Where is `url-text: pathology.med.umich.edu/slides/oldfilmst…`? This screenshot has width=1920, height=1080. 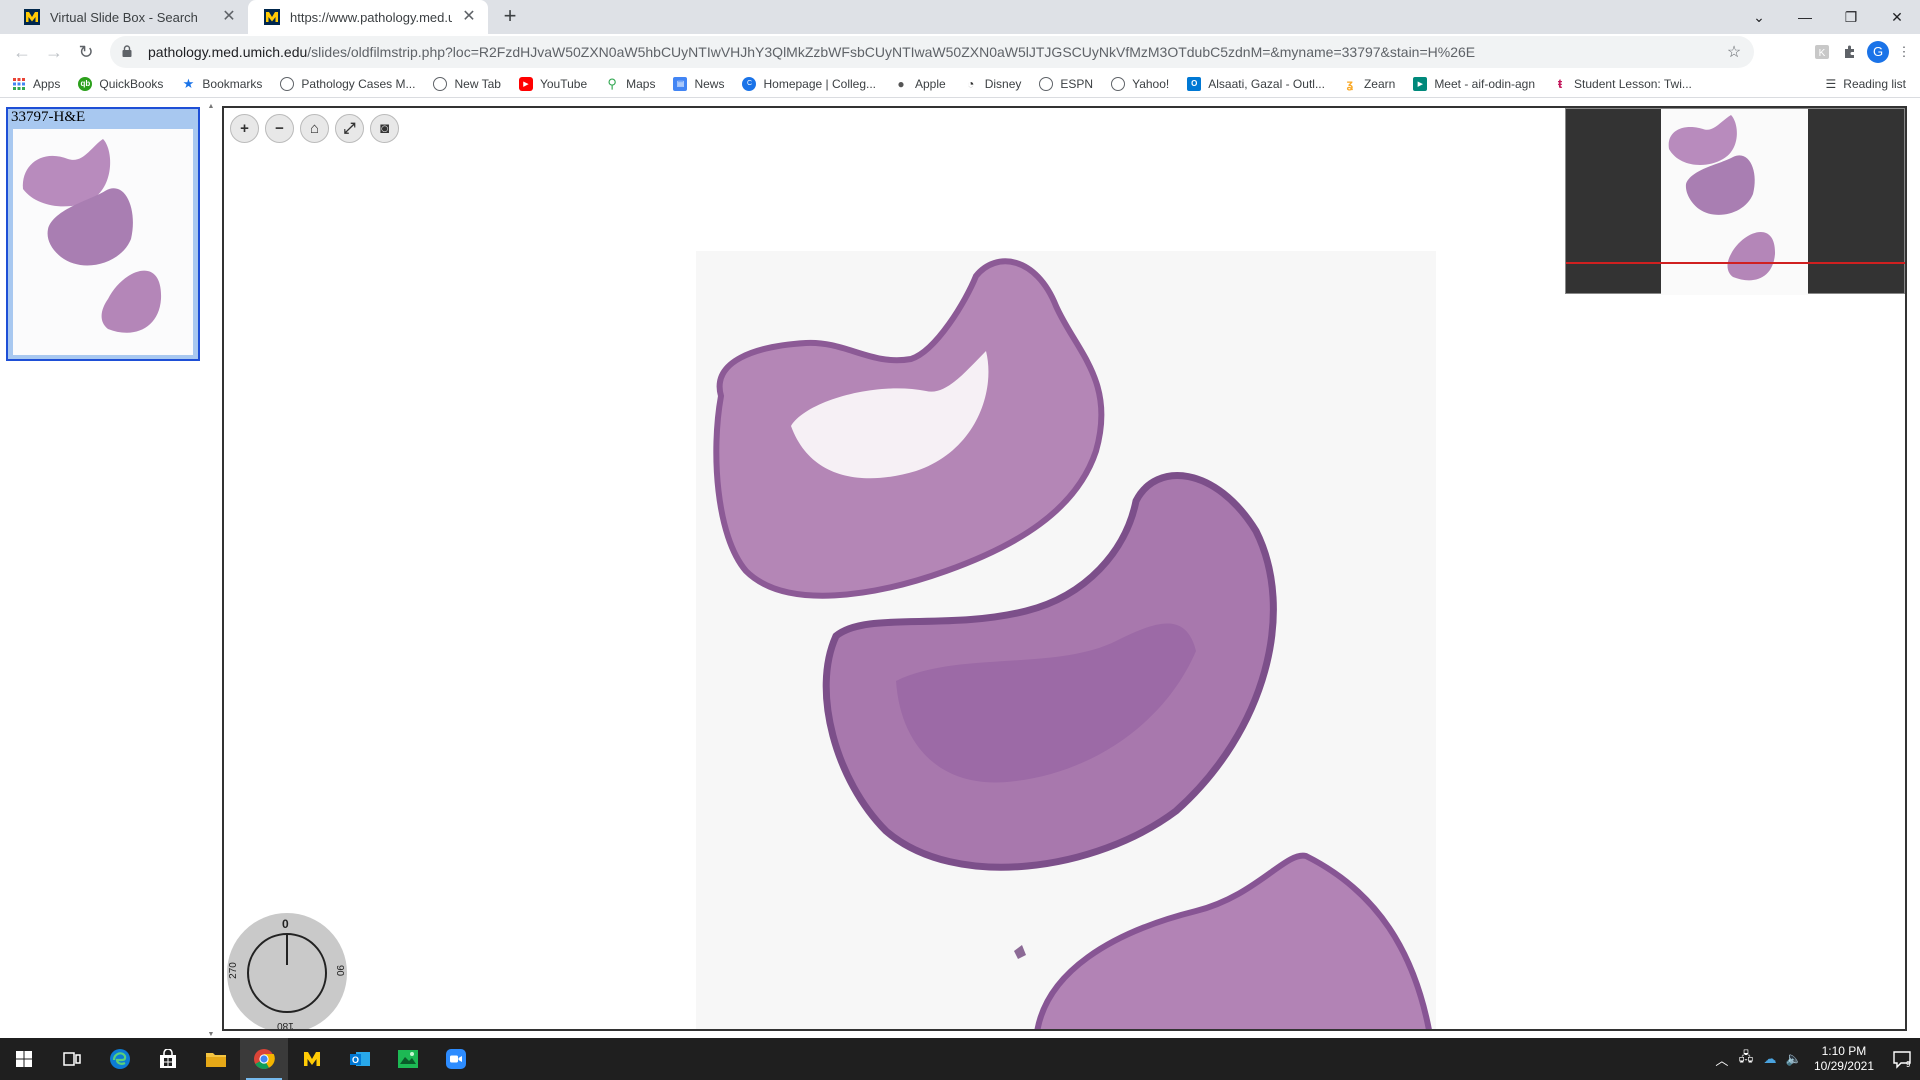
url-text: pathology.med.umich.edu/slides/oldfilmst… is located at coordinates (936, 52).